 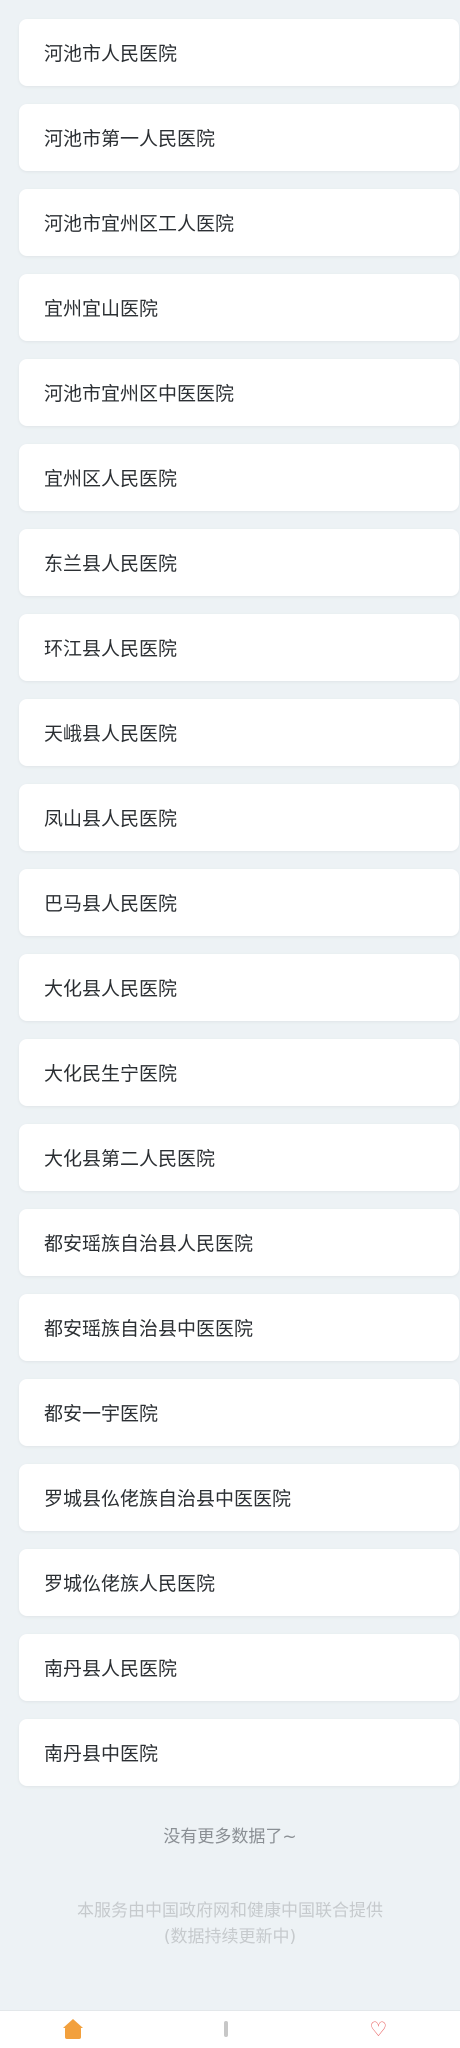 I want to click on hospital-name: 河池市宜州区工人医院, so click(x=139, y=224).